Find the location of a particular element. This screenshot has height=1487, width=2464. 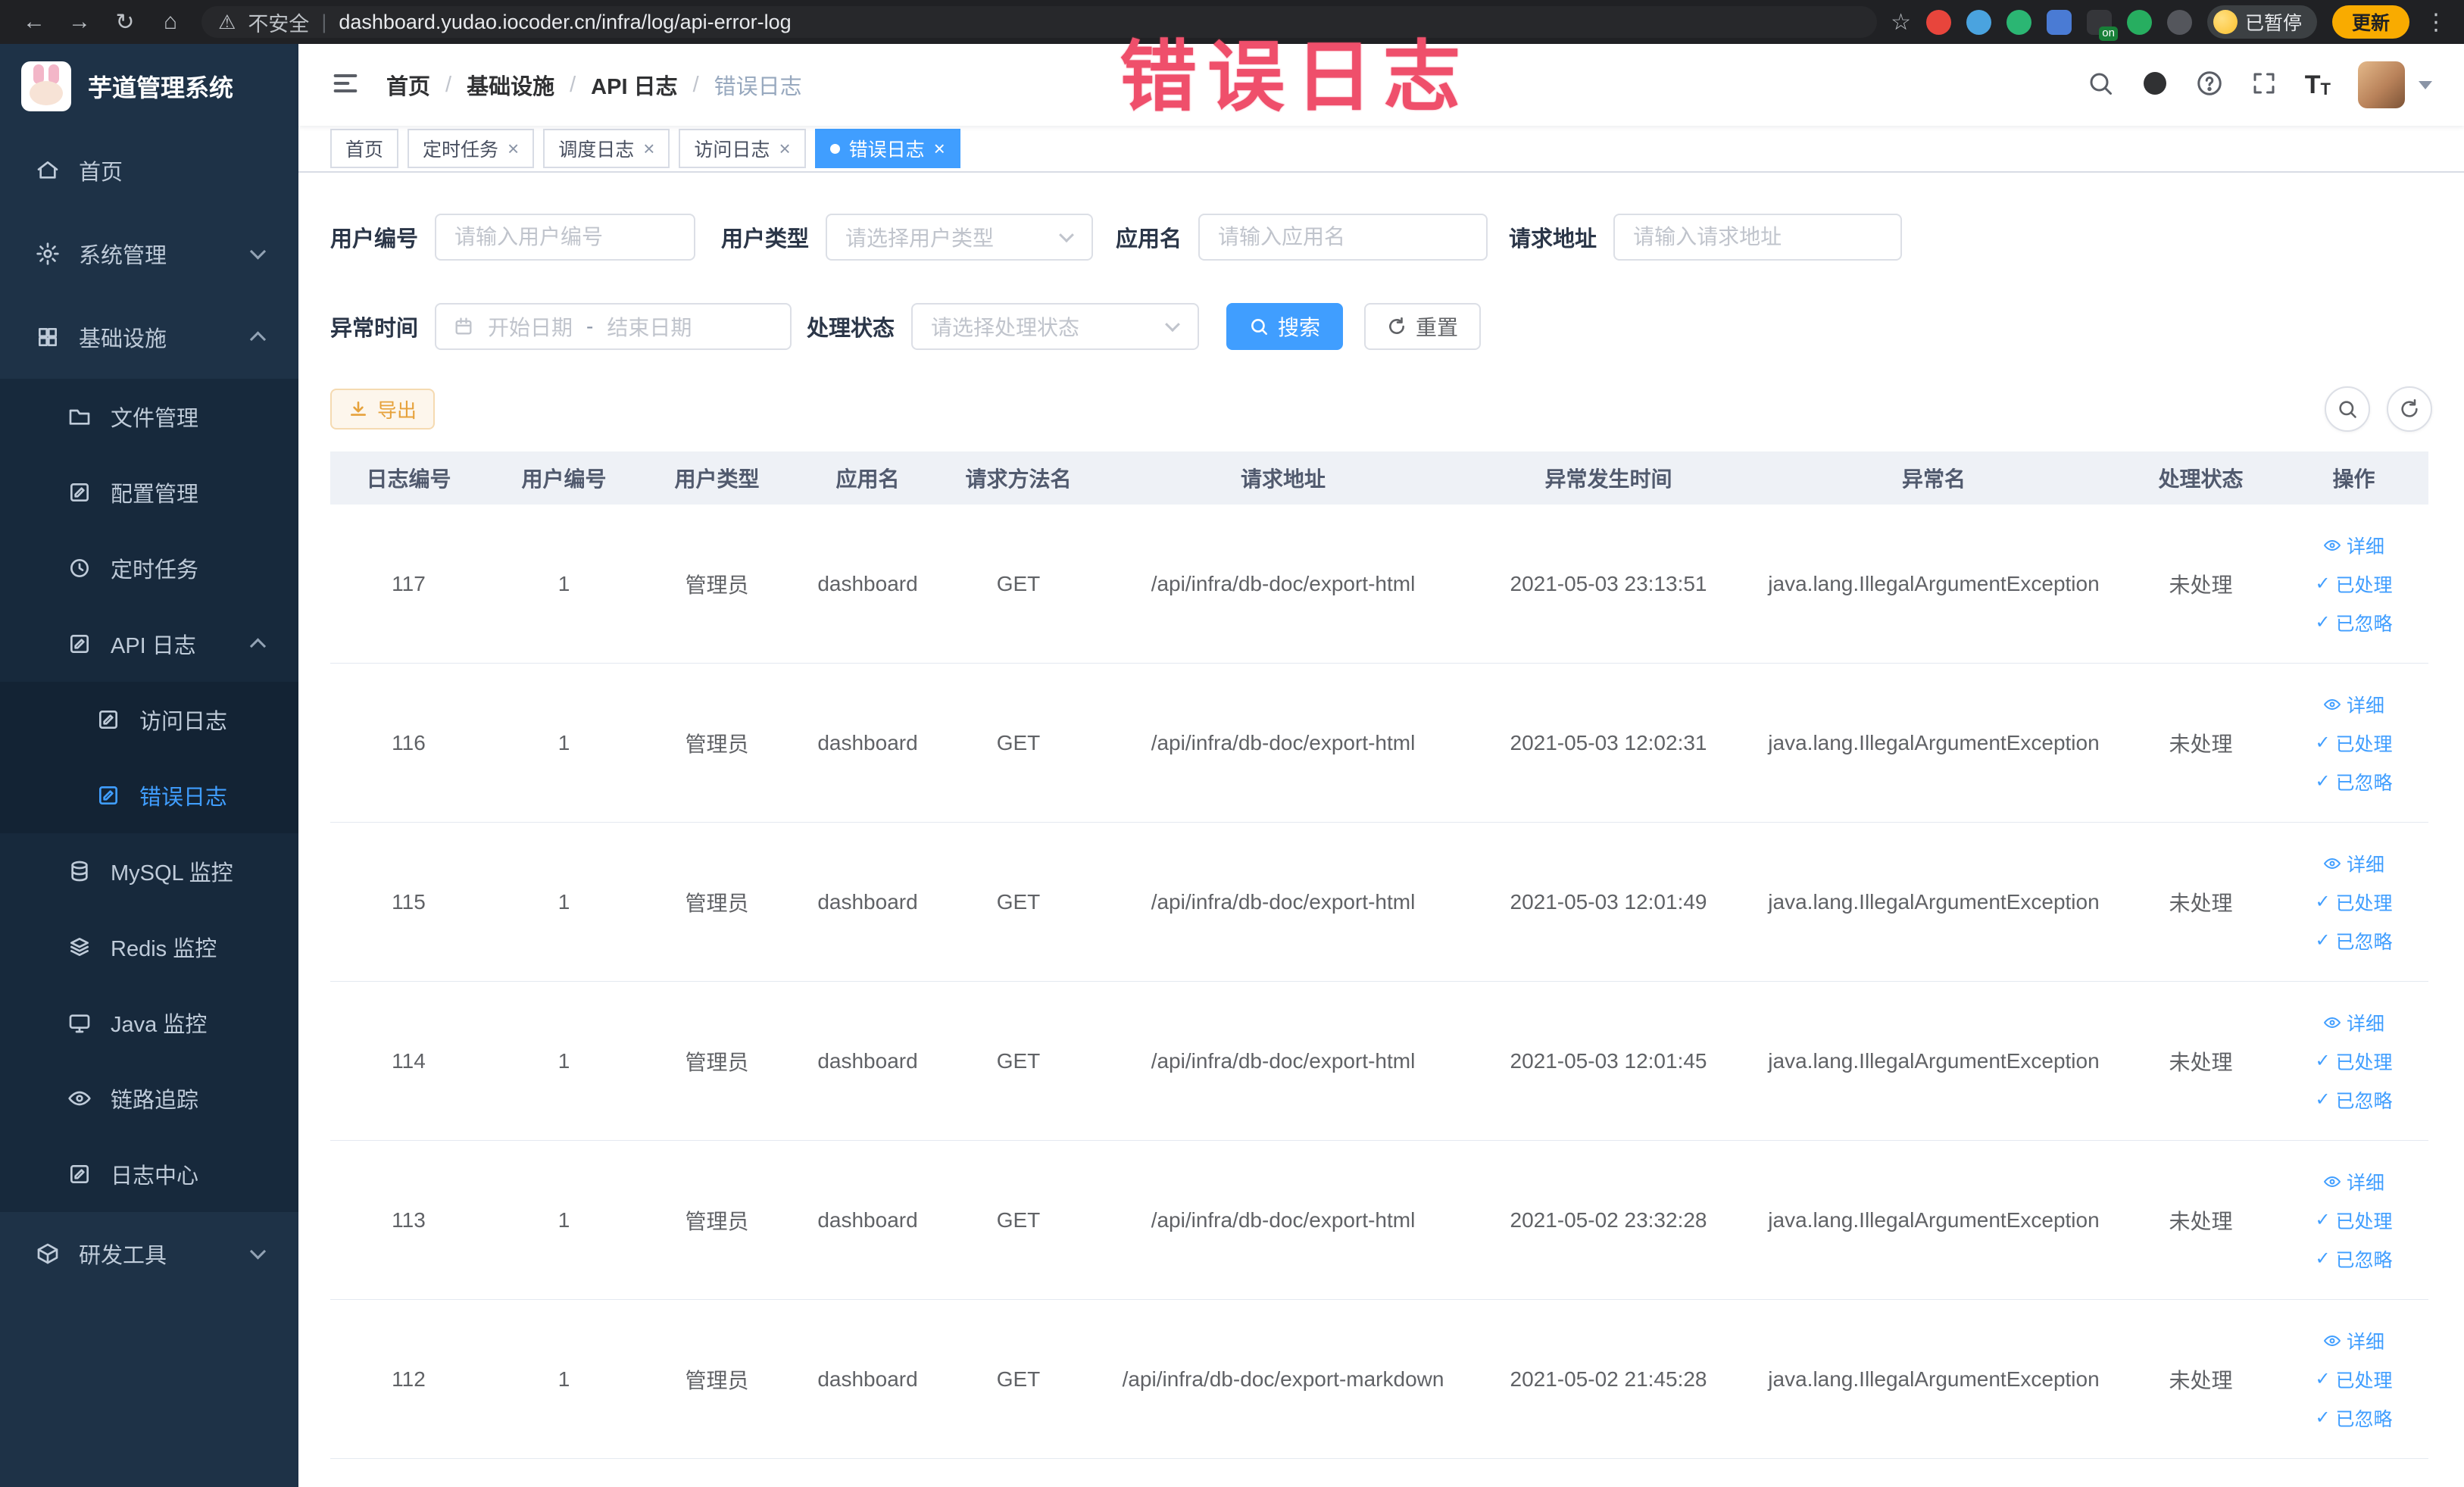

tab-access-log: 访问日志 × is located at coordinates (742, 148).